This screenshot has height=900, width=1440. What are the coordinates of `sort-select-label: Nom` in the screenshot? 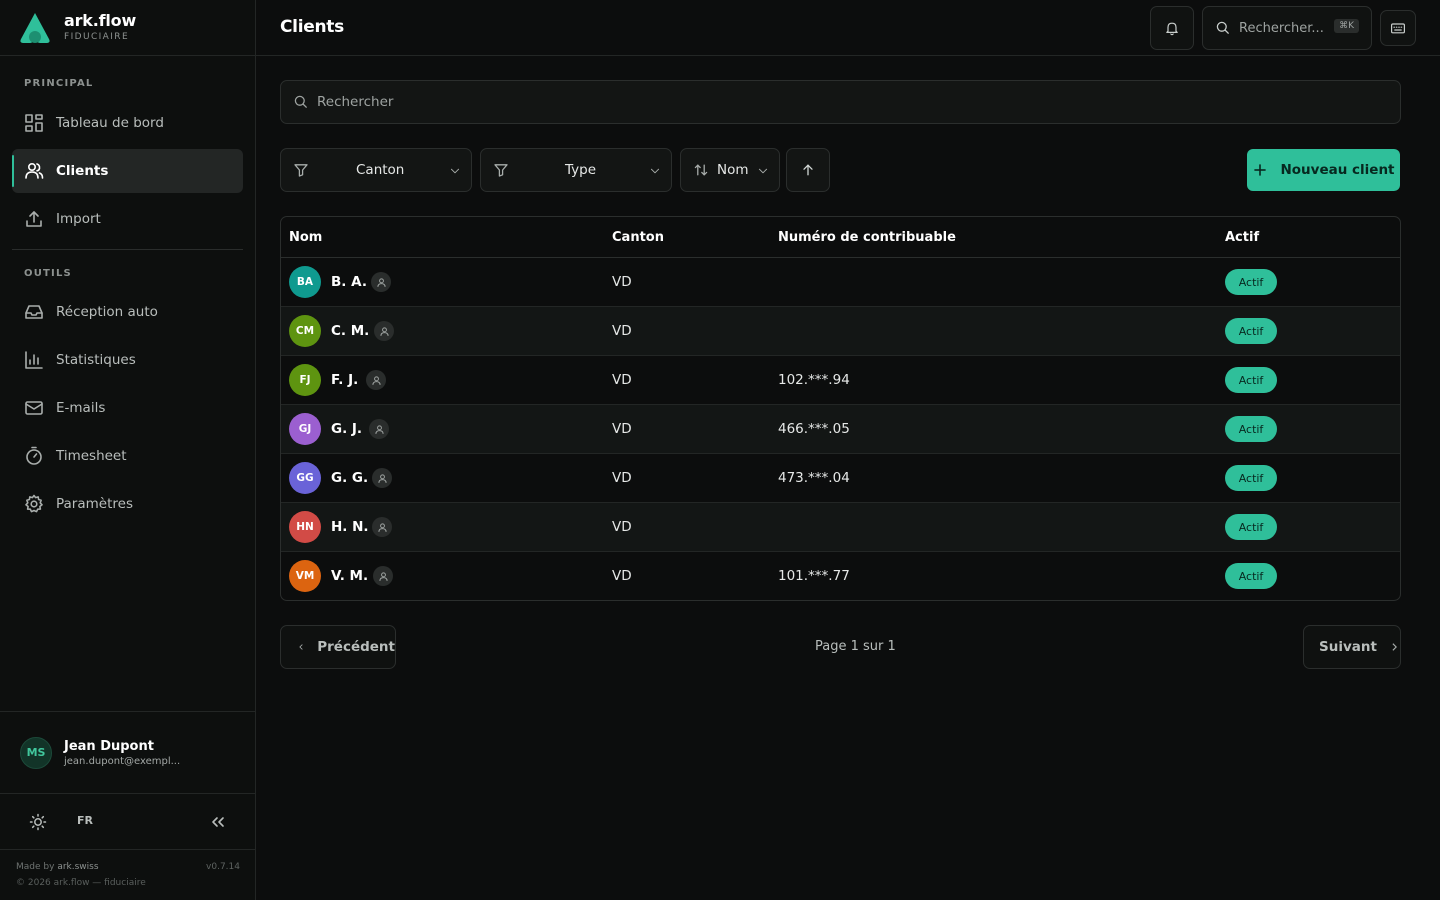 It's located at (733, 170).